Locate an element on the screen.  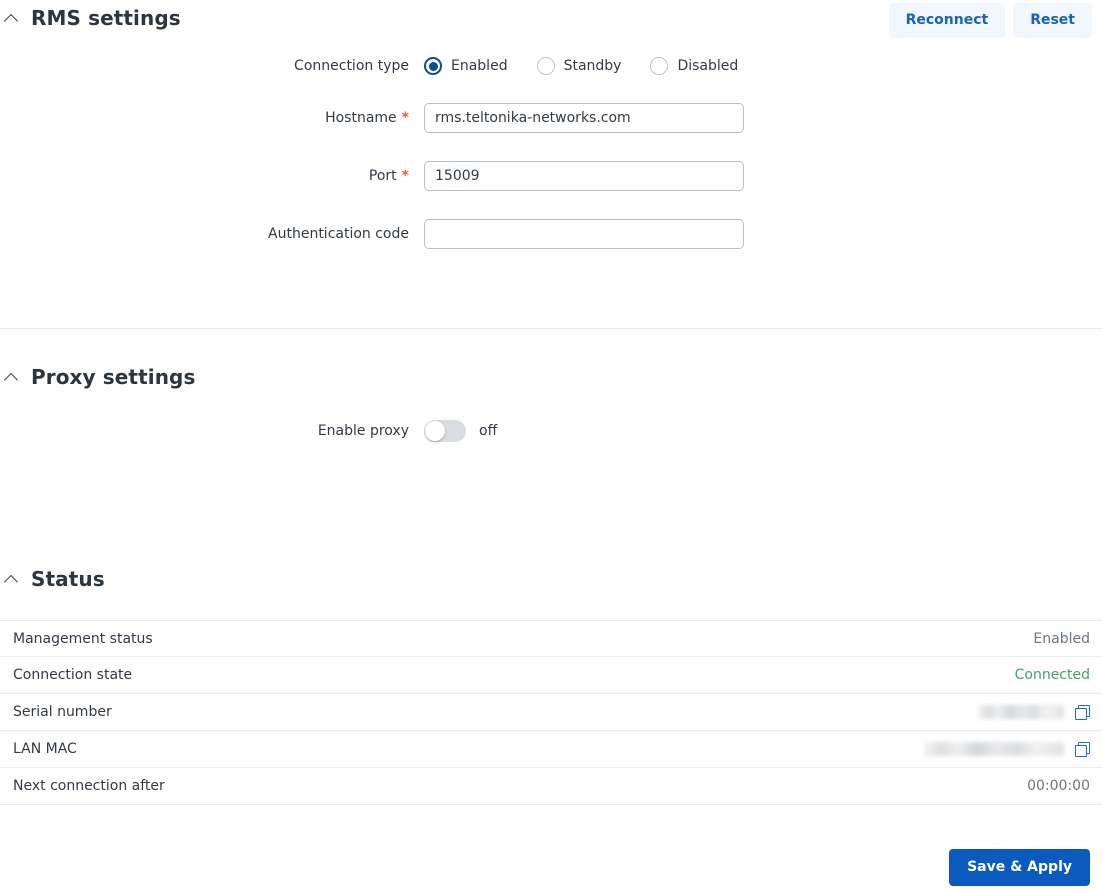
port-input is located at coordinates (584, 176).